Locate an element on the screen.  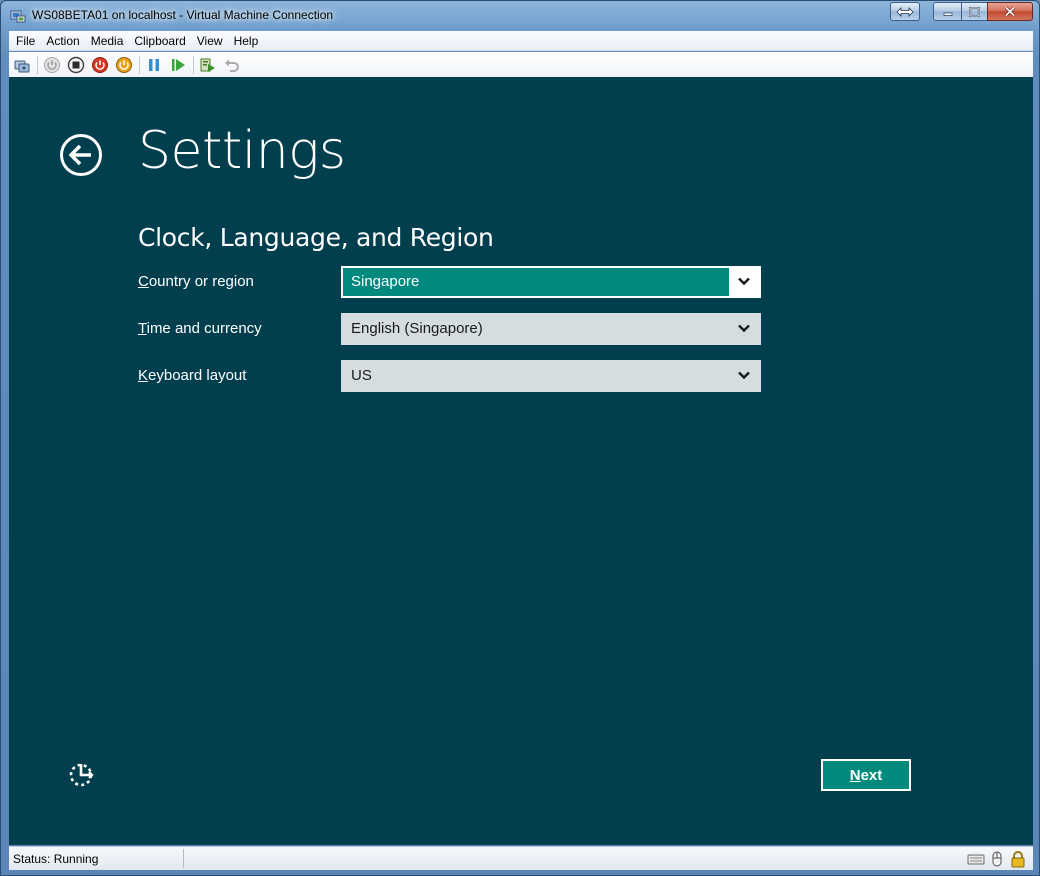
pause-icon is located at coordinates (154, 64).